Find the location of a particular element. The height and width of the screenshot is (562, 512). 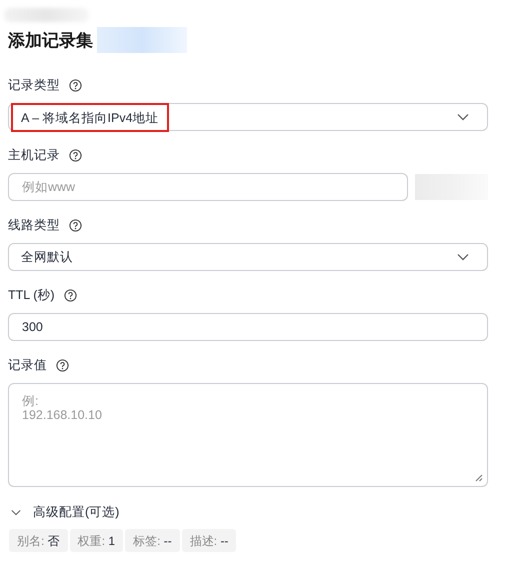

field-label: 线路类型 is located at coordinates (34, 225).